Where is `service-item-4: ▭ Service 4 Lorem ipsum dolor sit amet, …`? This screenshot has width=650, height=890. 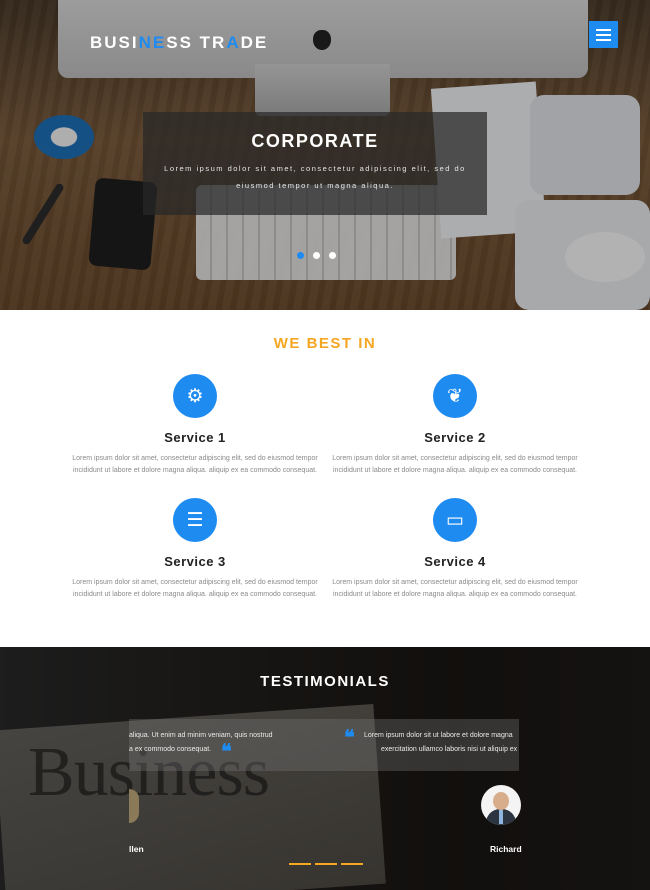 service-item-4: ▭ Service 4 Lorem ipsum dolor sit amet, … is located at coordinates (455, 549).